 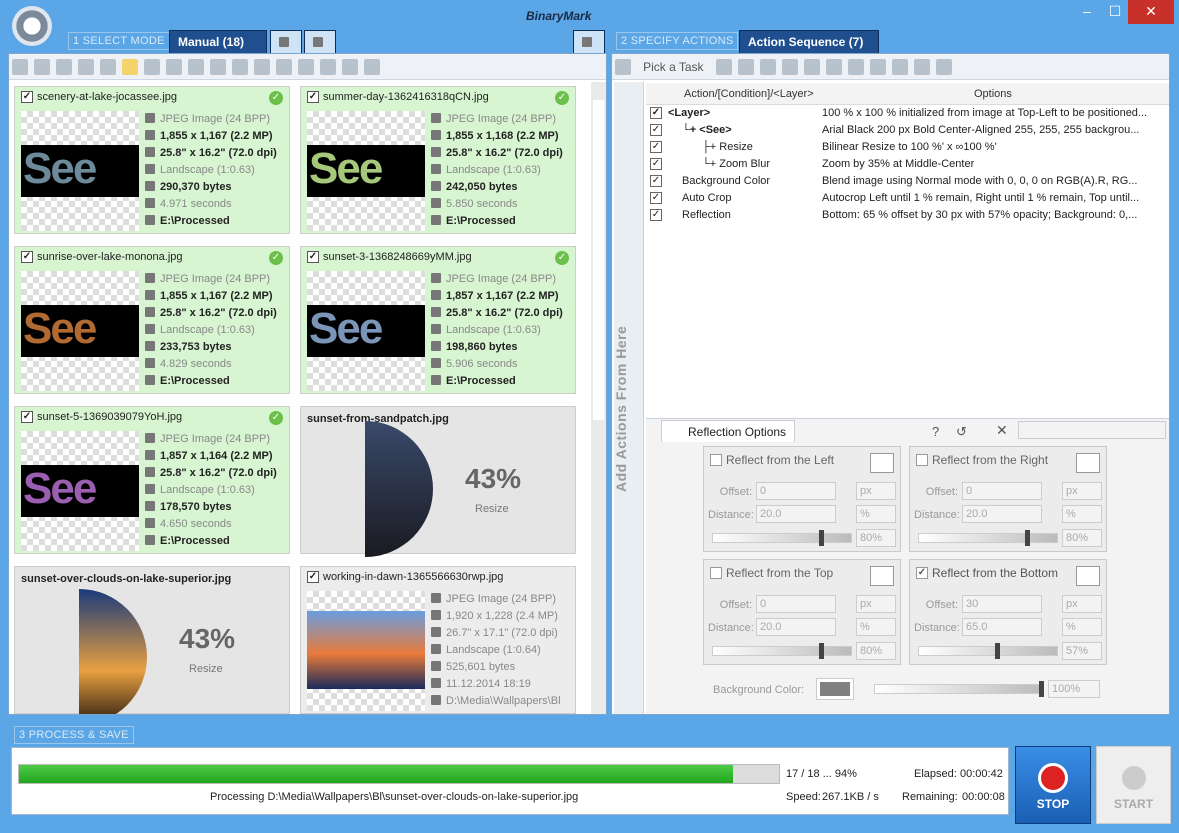 What do you see at coordinates (1087, 12) in the screenshot?
I see `minimize-button: –` at bounding box center [1087, 12].